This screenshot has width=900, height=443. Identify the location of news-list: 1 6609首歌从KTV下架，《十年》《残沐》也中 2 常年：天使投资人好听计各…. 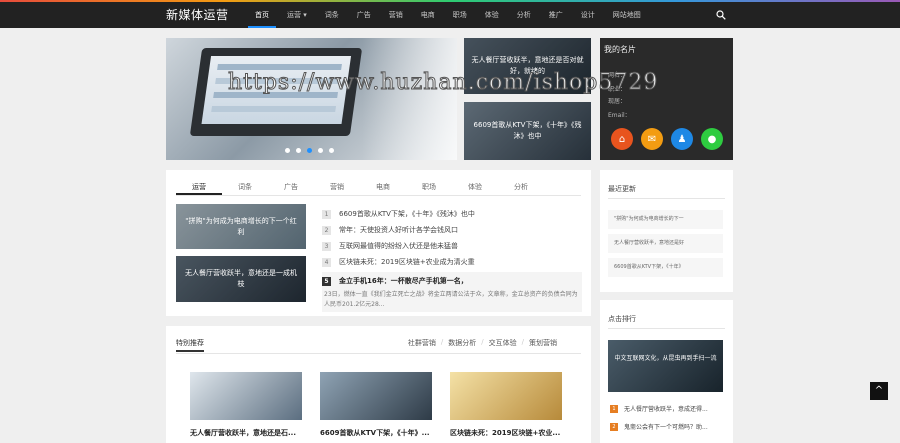
(453, 259).